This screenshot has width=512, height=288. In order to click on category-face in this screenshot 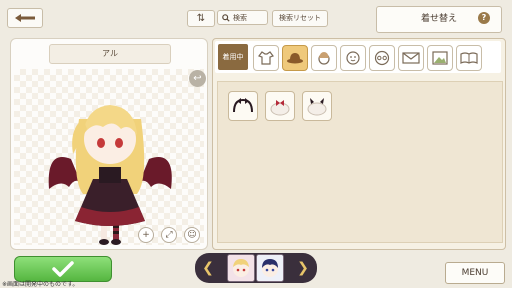, I will do `click(353, 58)`.